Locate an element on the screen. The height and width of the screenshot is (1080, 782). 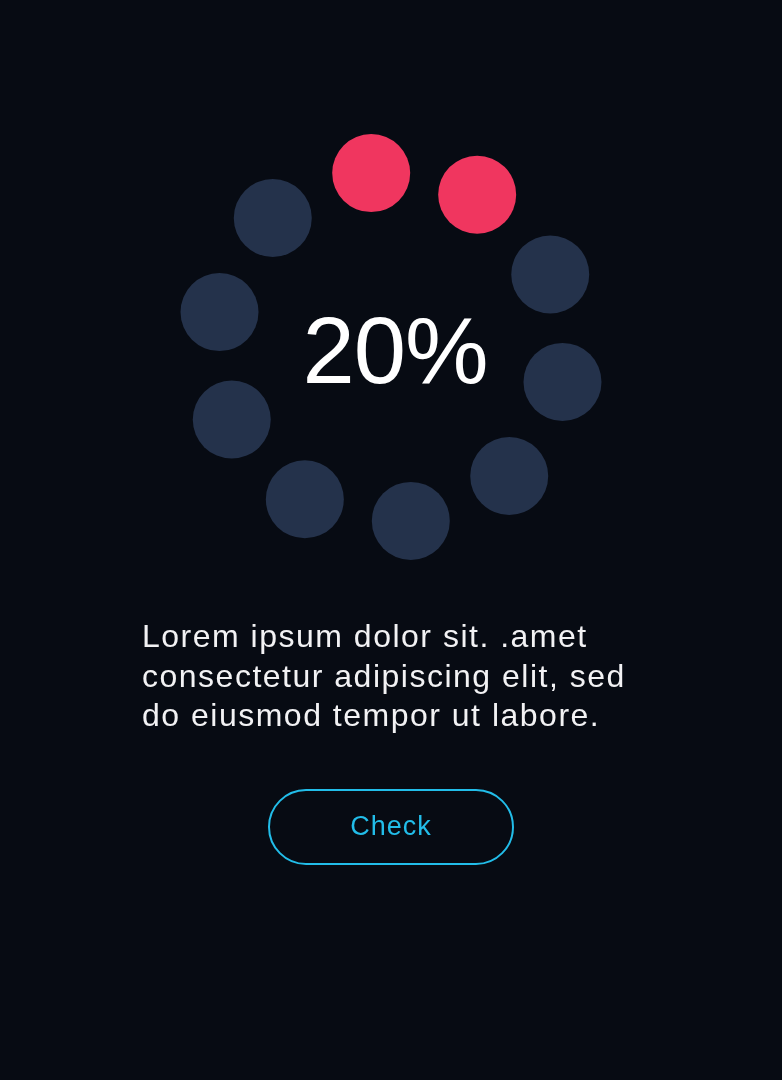
percent-label: 20% is located at coordinates (395, 351).